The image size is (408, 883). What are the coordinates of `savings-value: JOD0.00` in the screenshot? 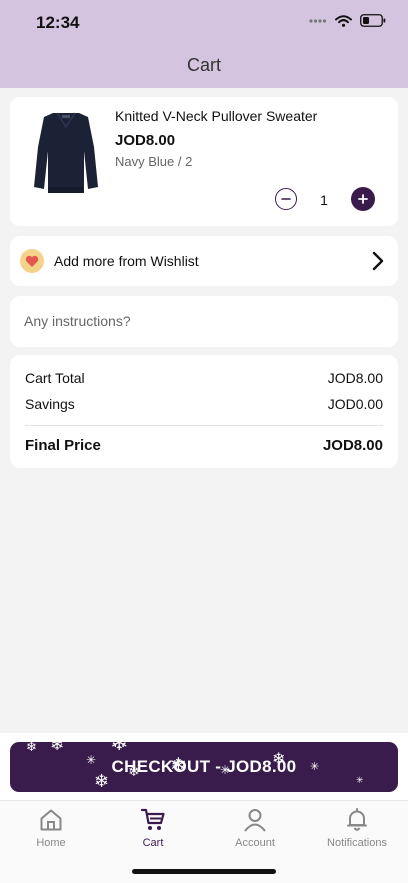 It's located at (355, 404).